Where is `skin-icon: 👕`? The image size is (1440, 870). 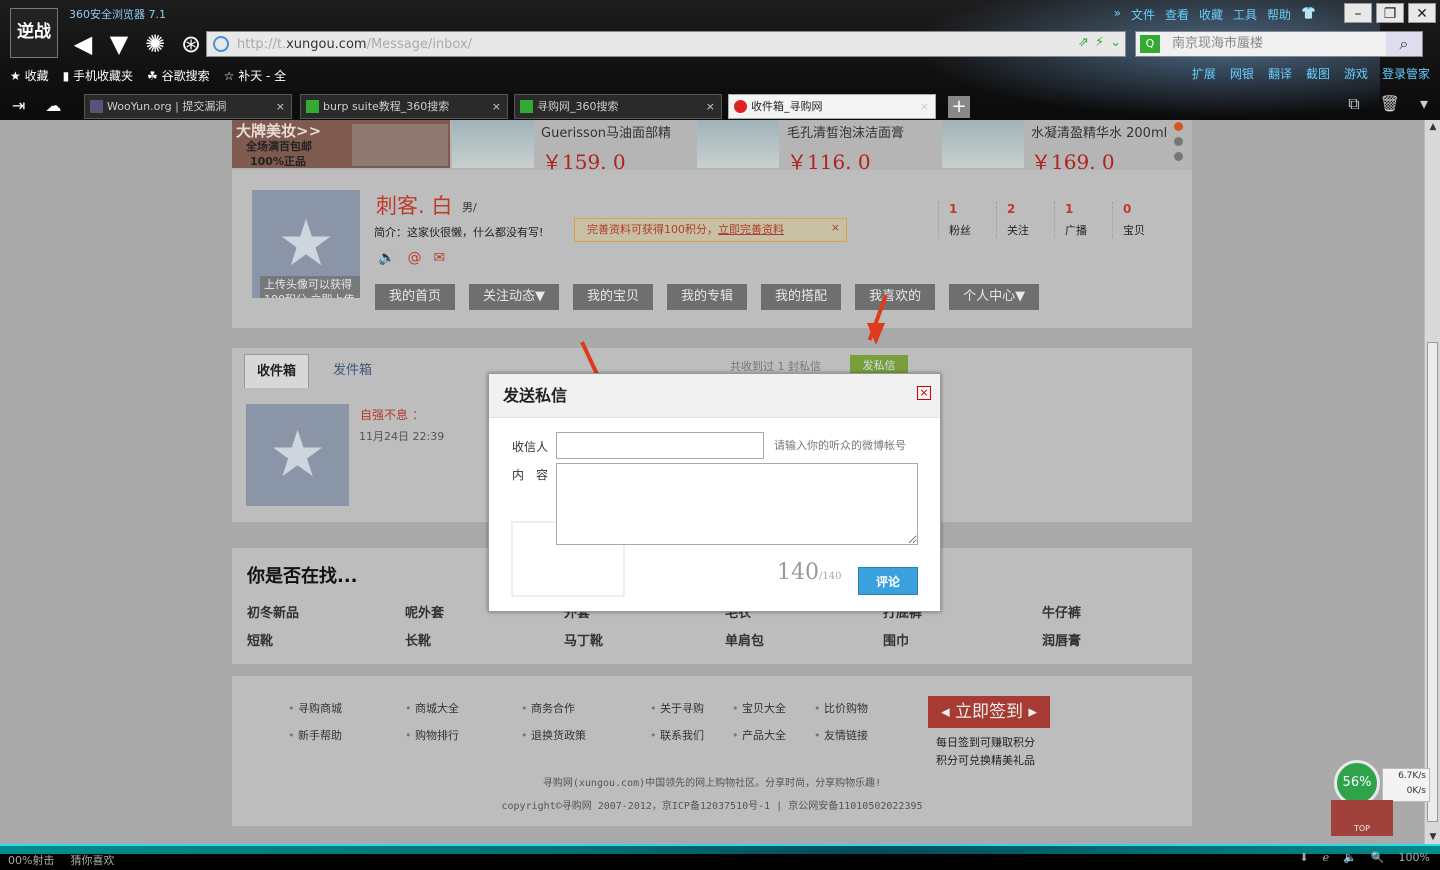
skin-icon: 👕 is located at coordinates (1308, 14).